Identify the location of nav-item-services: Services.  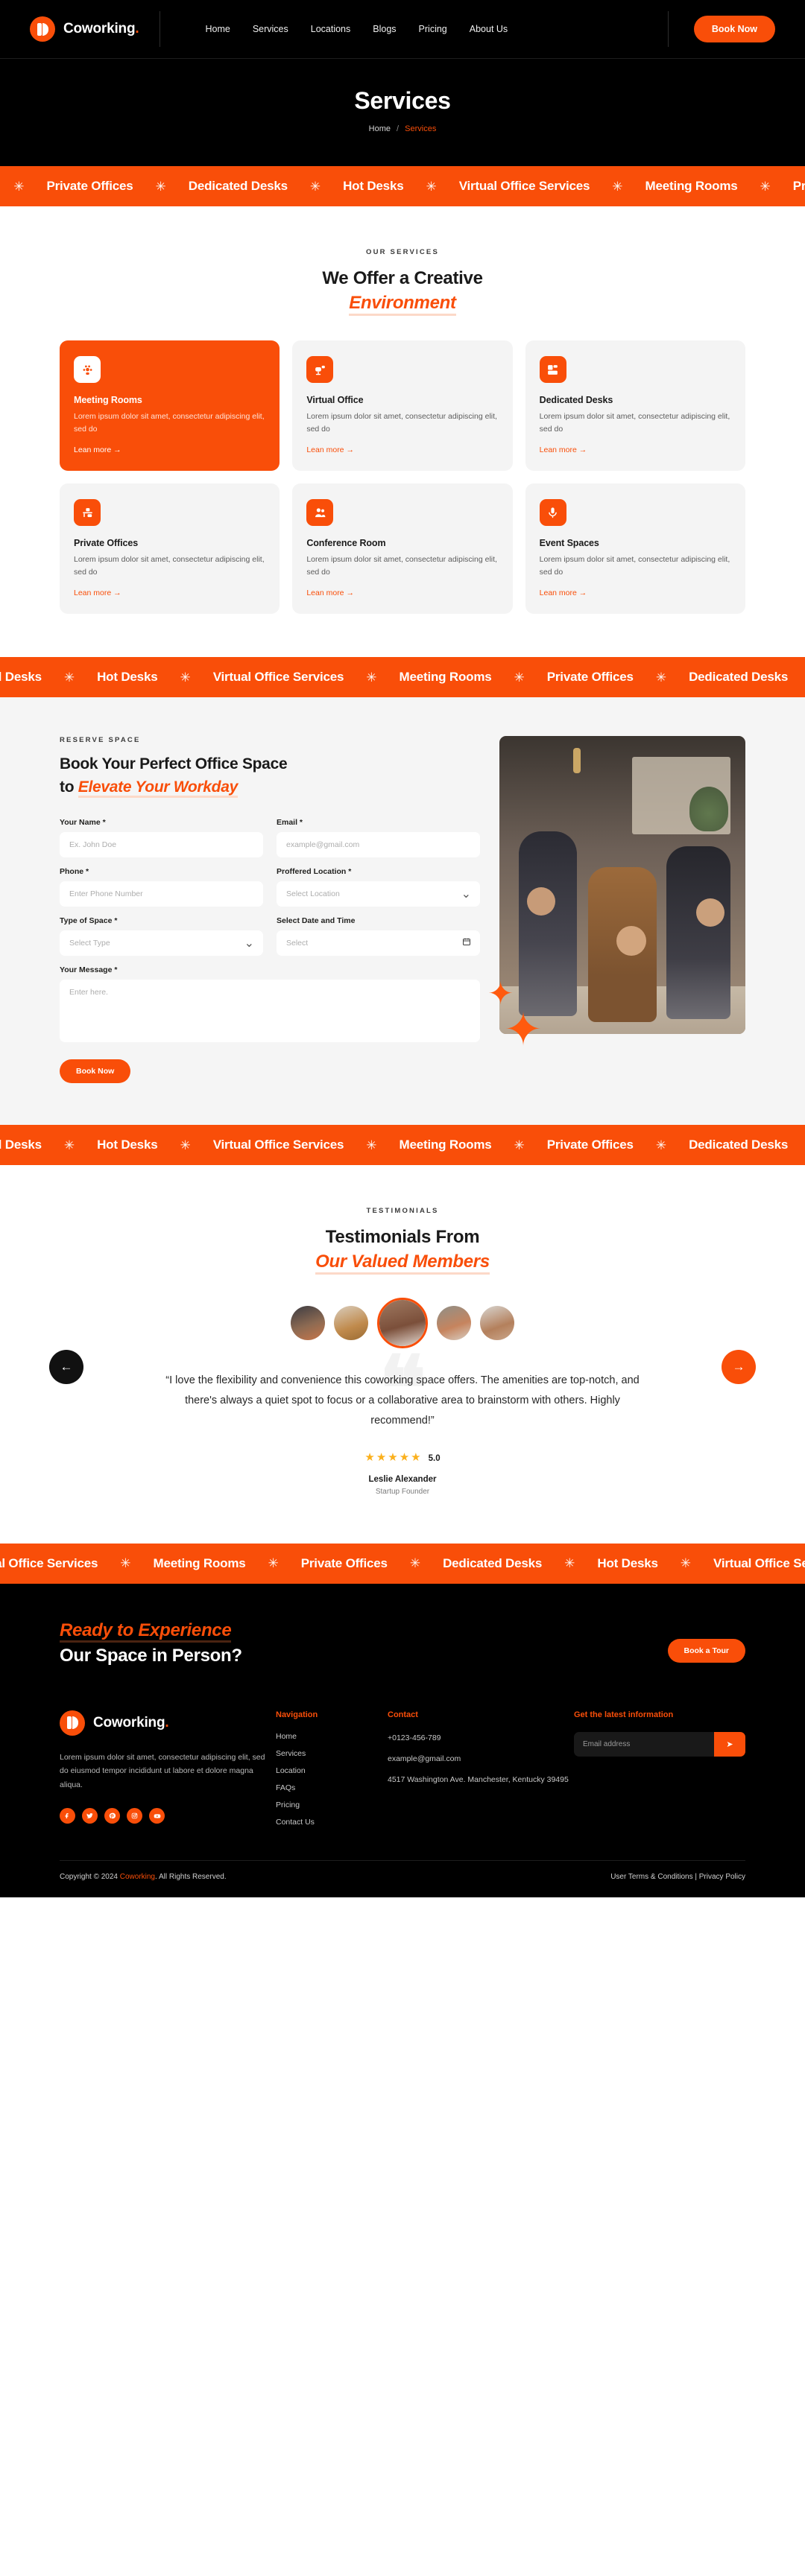
(270, 29).